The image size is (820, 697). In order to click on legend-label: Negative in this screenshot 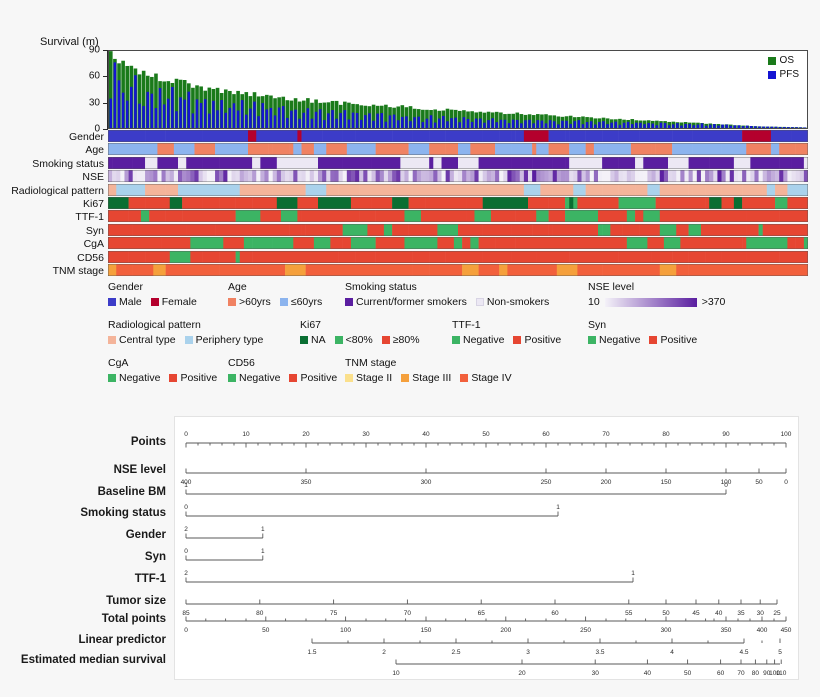, I will do `click(620, 340)`.